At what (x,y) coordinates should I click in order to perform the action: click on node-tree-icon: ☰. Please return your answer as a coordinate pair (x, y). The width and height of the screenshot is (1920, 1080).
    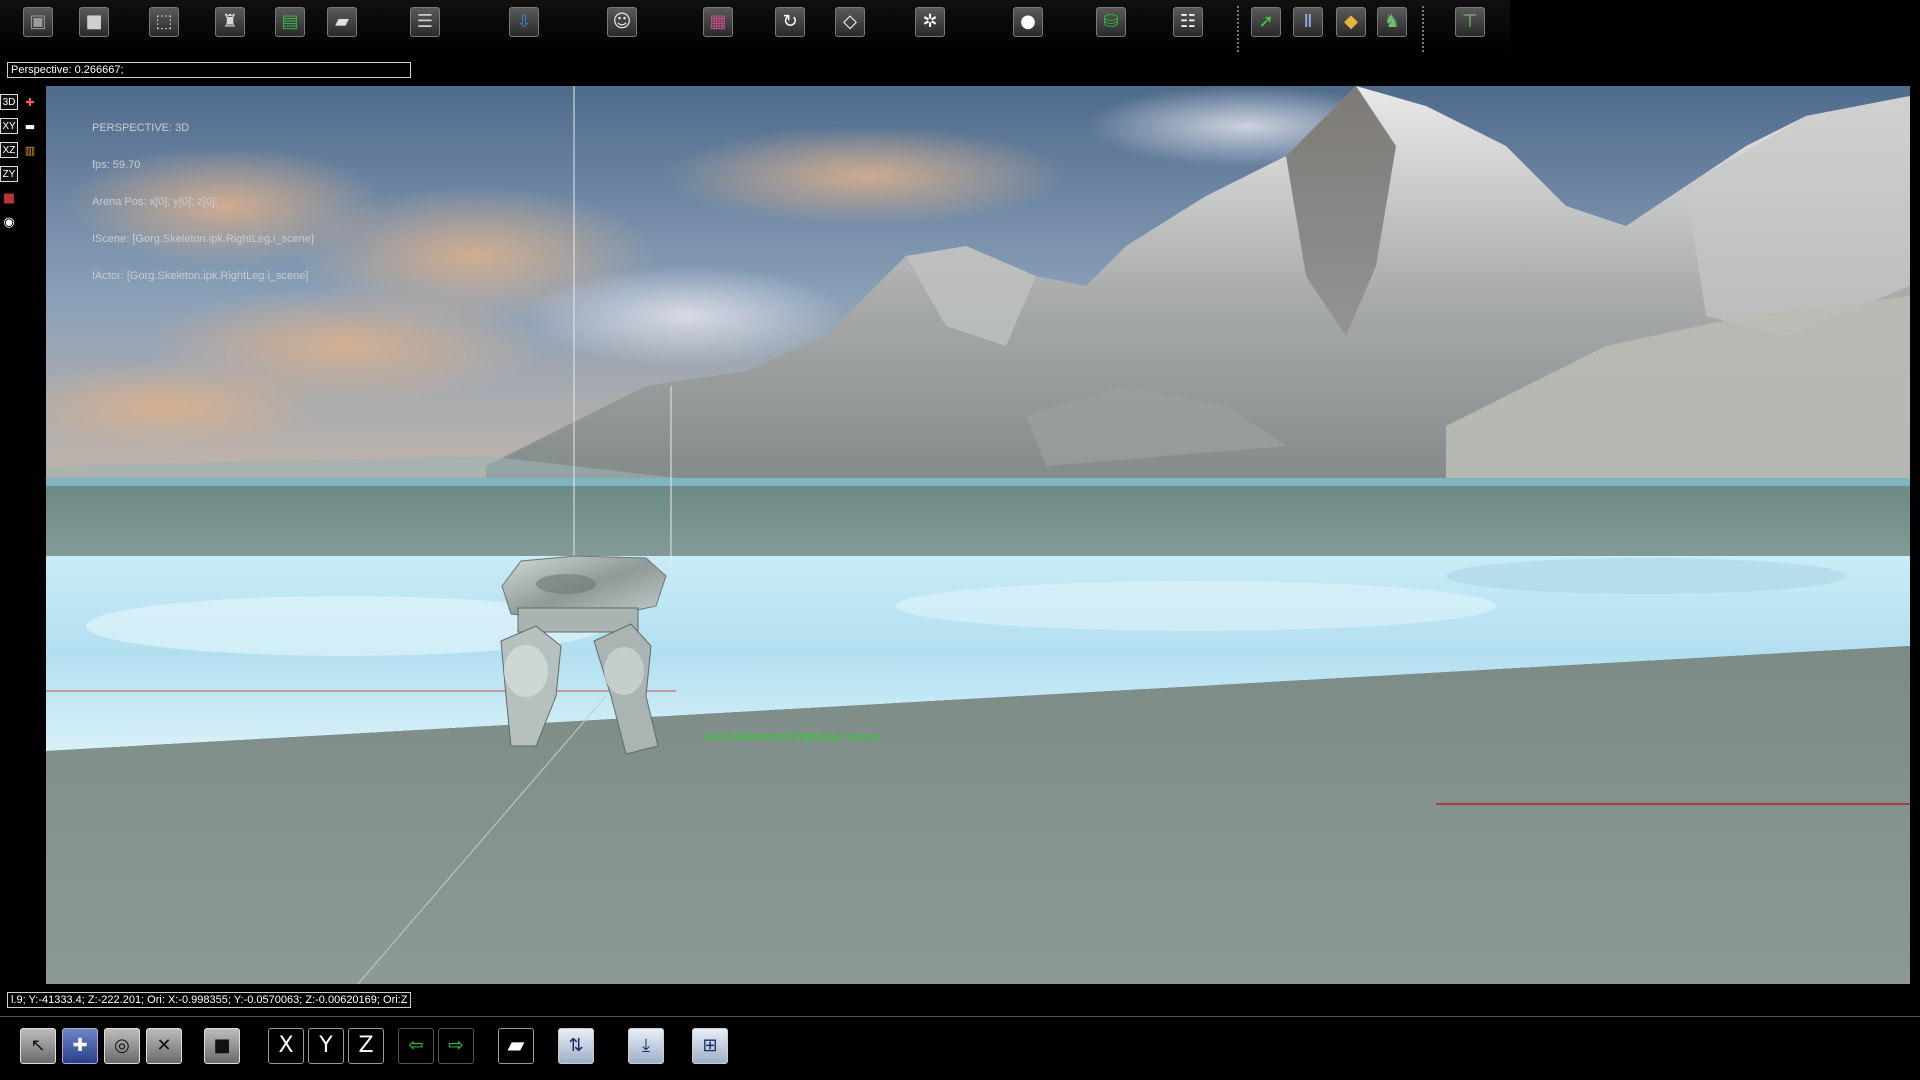
    Looking at the image, I should click on (425, 22).